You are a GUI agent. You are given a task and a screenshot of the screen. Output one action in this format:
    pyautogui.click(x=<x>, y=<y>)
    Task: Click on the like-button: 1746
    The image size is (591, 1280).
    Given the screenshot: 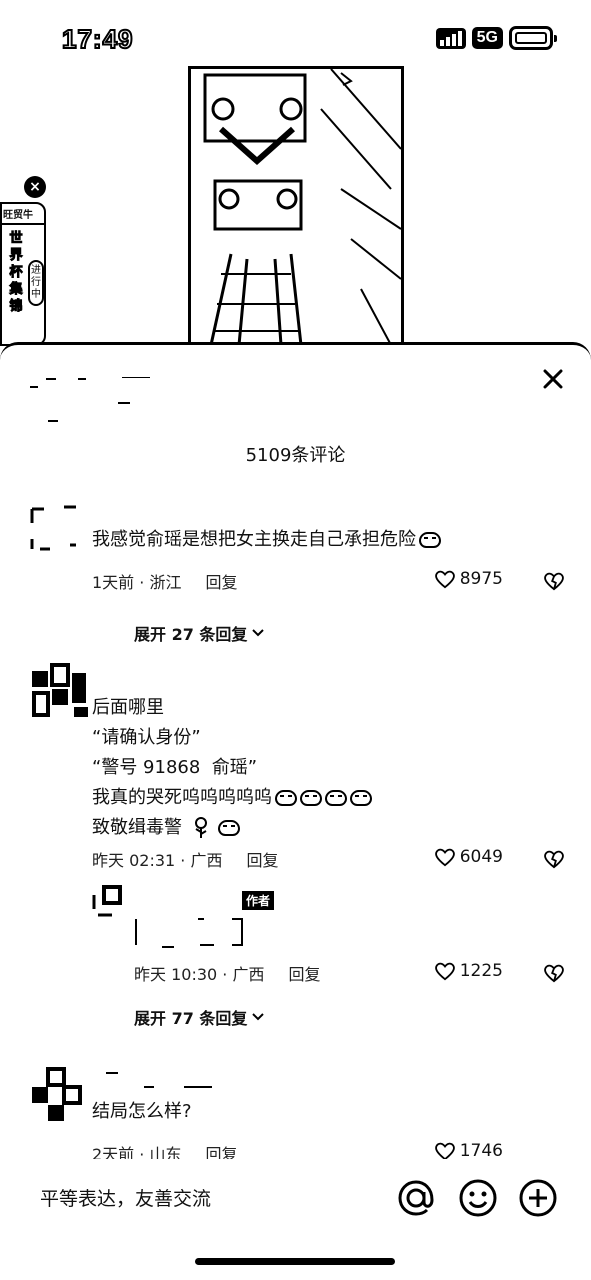 What is the action you would take?
    pyautogui.click(x=468, y=1150)
    